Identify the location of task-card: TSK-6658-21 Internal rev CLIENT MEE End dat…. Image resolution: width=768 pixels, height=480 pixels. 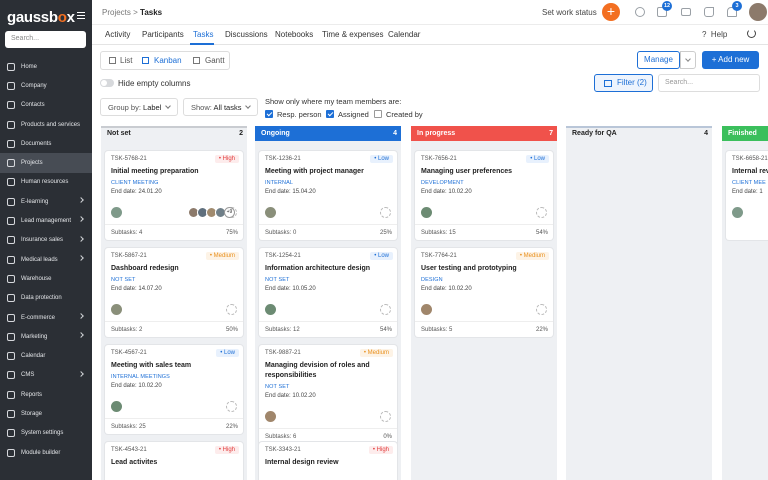
(747, 195).